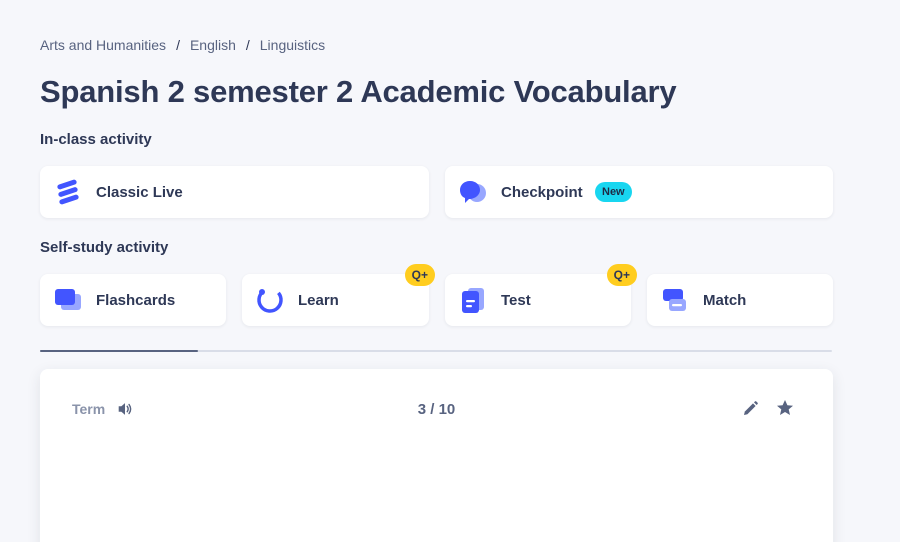 The height and width of the screenshot is (542, 900). What do you see at coordinates (104, 247) in the screenshot?
I see `self-study-heading: Self-study activity` at bounding box center [104, 247].